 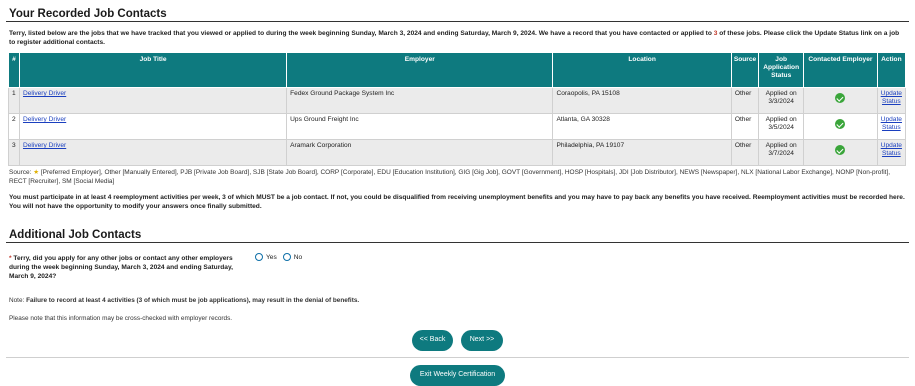 What do you see at coordinates (10, 258) in the screenshot?
I see `required-marker: *` at bounding box center [10, 258].